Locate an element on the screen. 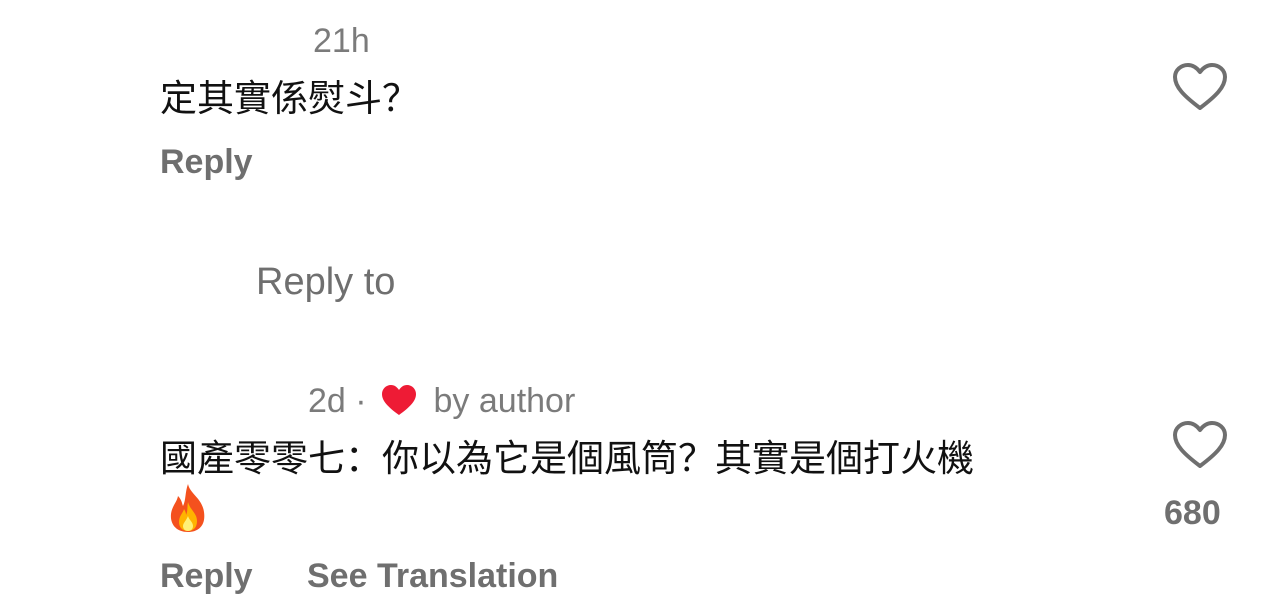 This screenshot has height=613, width=1284. comment-meta: 2d · by author is located at coordinates (441, 401).